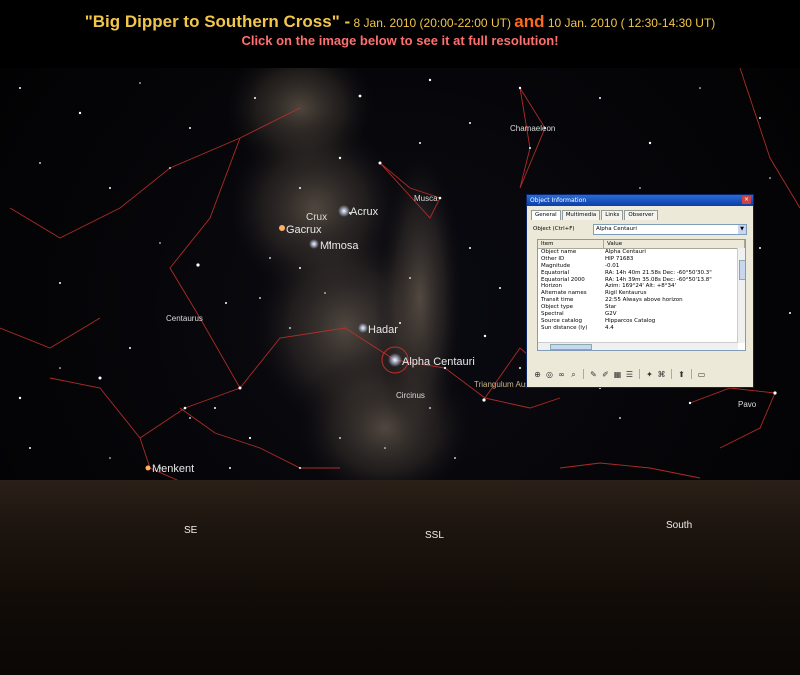 The image size is (800, 675). I want to click on row-item: Equatorial 2000, so click(563, 279).